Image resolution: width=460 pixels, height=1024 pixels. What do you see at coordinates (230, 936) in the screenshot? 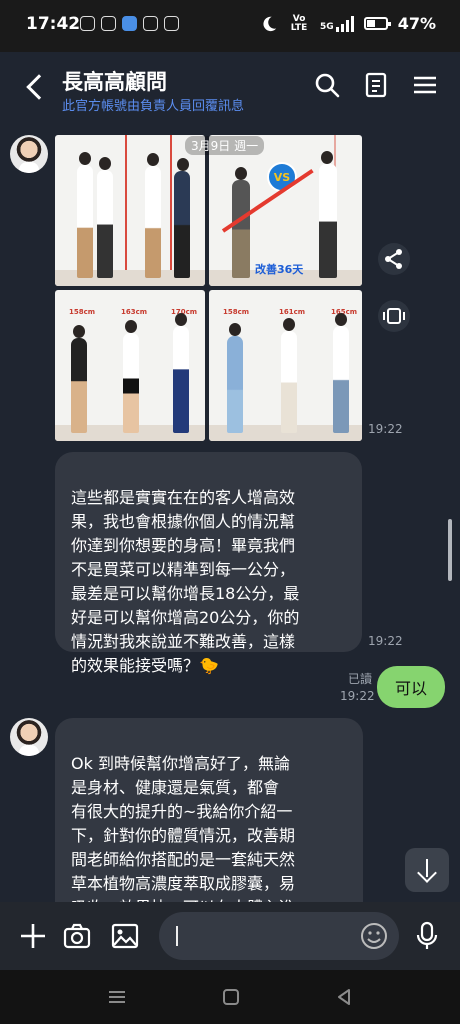
I see `input-bar` at bounding box center [230, 936].